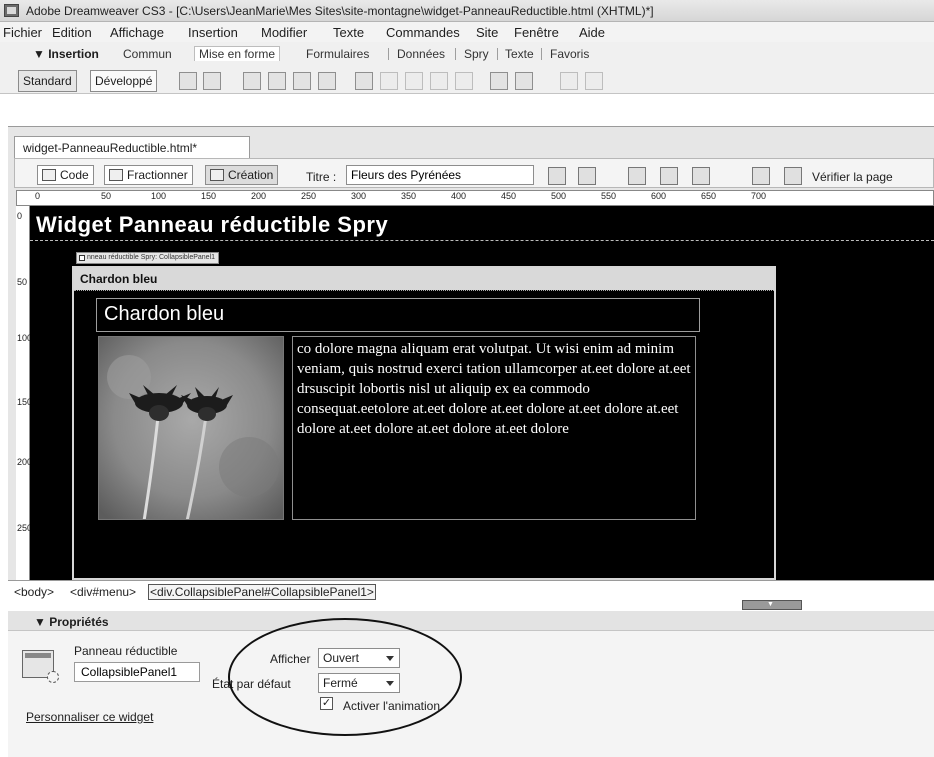 This screenshot has height=757, width=934. Describe the element at coordinates (471, 621) in the screenshot. I see `properties-header` at that location.